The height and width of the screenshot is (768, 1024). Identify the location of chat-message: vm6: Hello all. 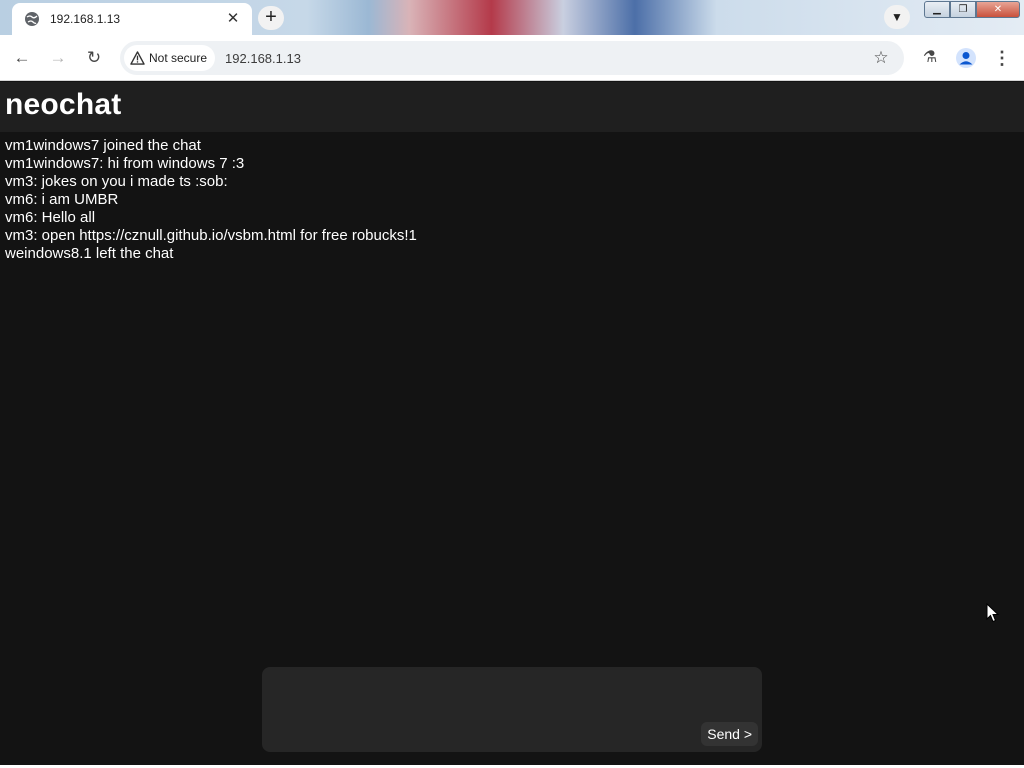
(50, 217).